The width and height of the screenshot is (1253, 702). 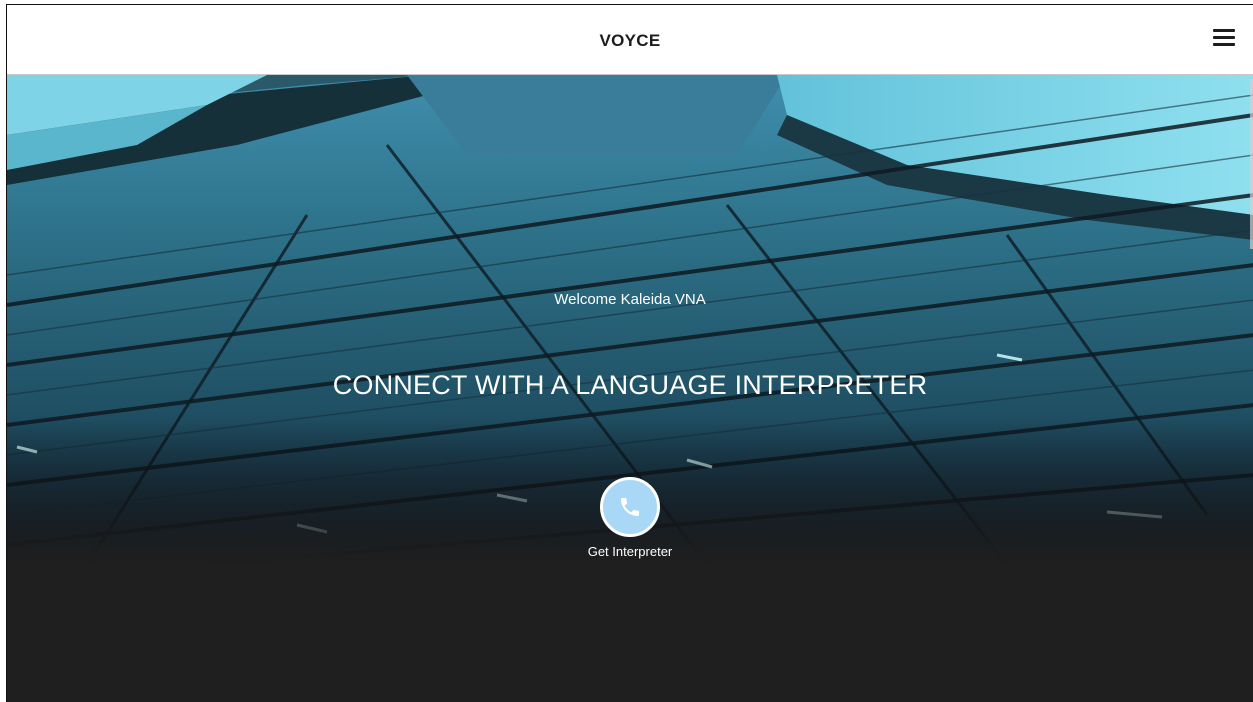 What do you see at coordinates (1224, 39) in the screenshot?
I see `hamburger-menu-icon` at bounding box center [1224, 39].